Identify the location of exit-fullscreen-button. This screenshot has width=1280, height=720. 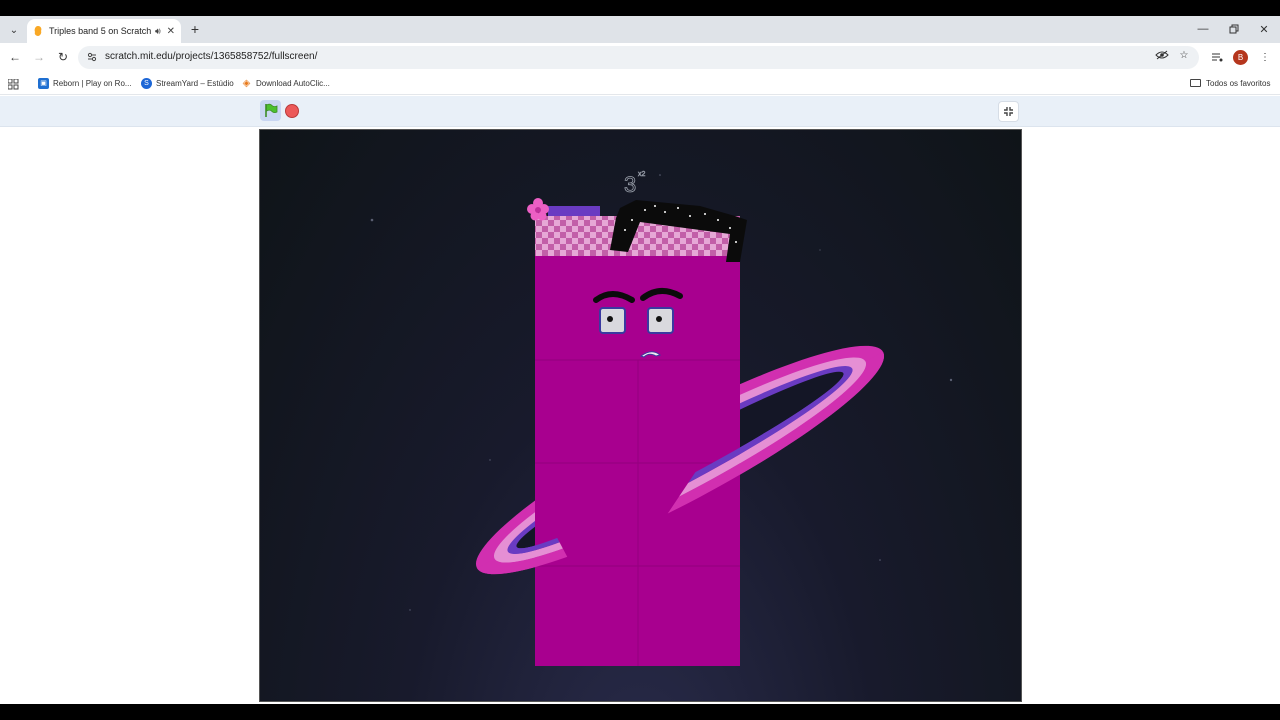
(1008, 111).